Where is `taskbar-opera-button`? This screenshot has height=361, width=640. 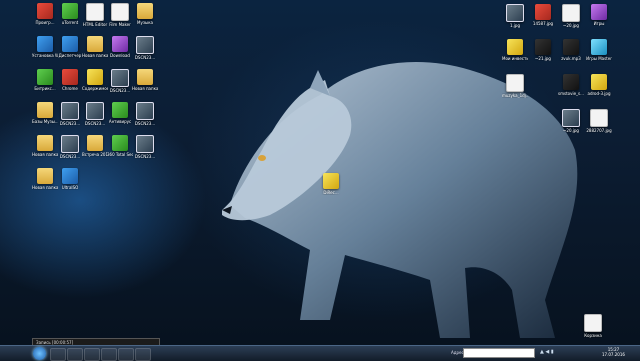
taskbar-opera-button is located at coordinates (75, 354).